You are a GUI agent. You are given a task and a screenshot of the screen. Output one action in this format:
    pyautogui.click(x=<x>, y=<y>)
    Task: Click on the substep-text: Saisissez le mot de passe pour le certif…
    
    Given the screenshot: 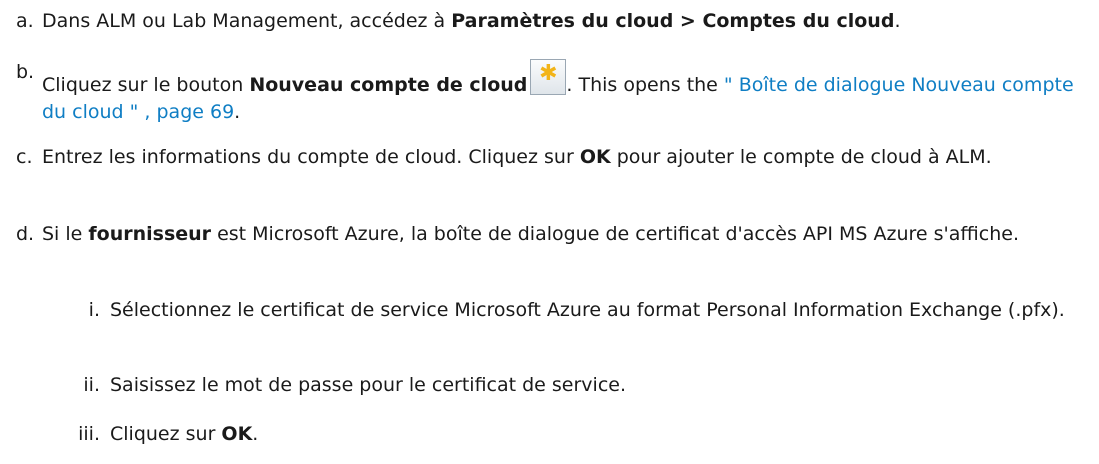 What is the action you would take?
    pyautogui.click(x=368, y=385)
    